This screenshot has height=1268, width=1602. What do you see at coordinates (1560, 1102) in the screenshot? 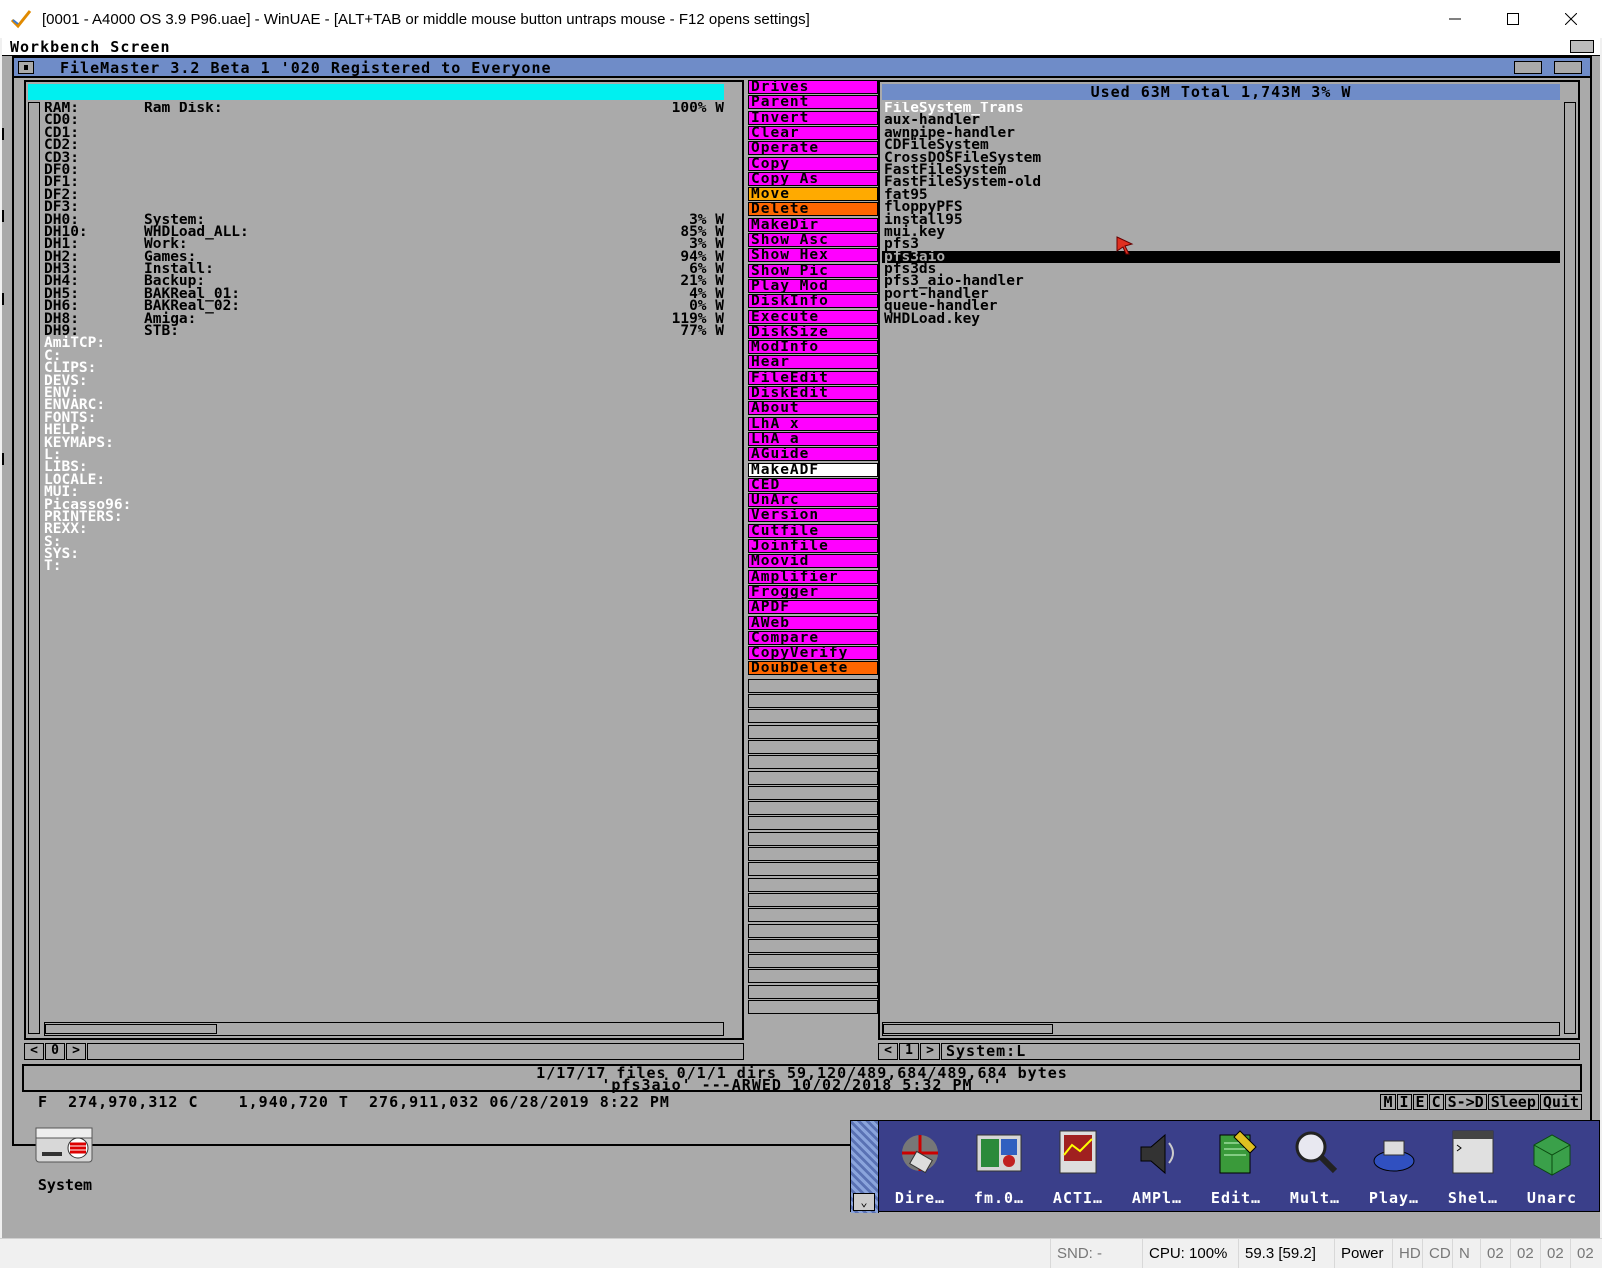
I see `quit-button: Quit` at bounding box center [1560, 1102].